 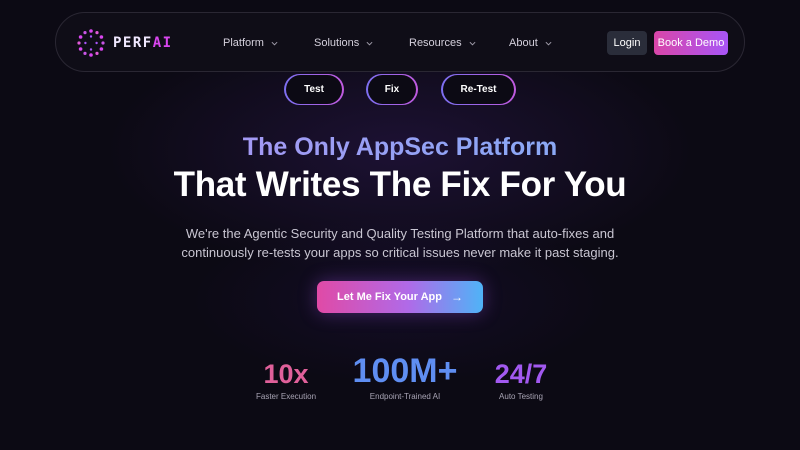 I want to click on stat-value: 10x, so click(x=286, y=374).